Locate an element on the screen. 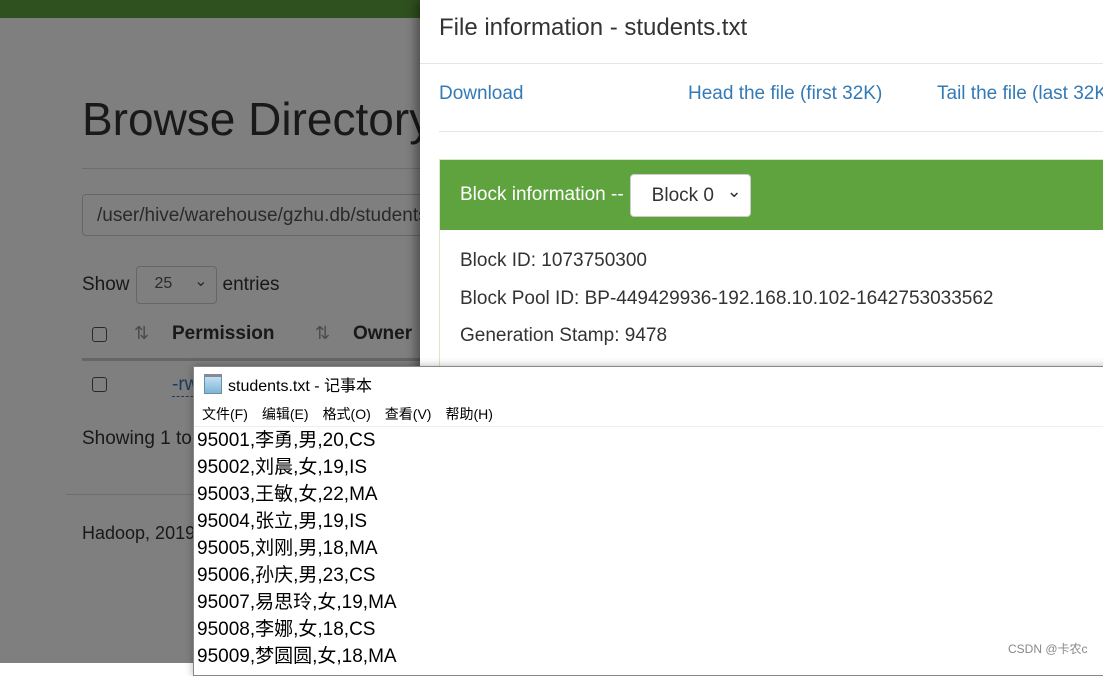 This screenshot has width=1103, height=676. notepad-titlebar: students.txt - 记事本 is located at coordinates (648, 384).